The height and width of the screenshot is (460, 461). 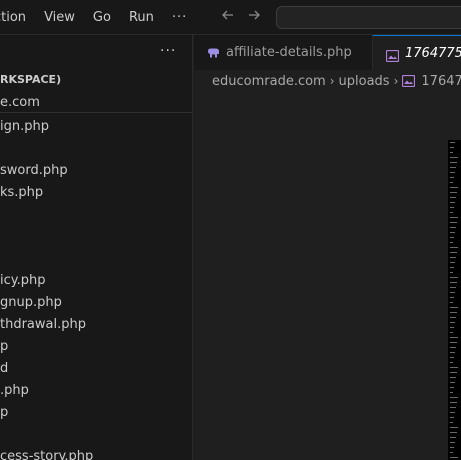 I want to click on arrow-right-icon, so click(x=254, y=17).